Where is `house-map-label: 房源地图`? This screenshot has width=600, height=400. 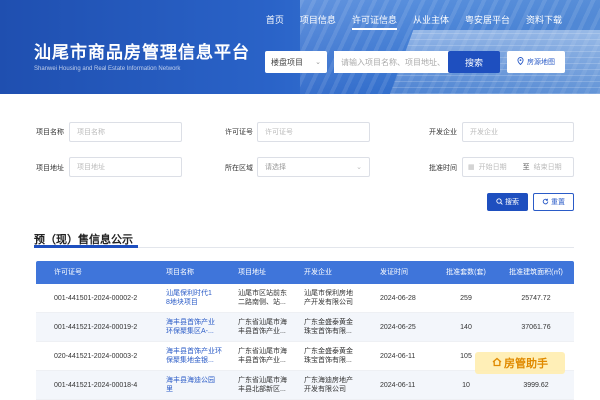
house-map-label: 房源地图 is located at coordinates (541, 62).